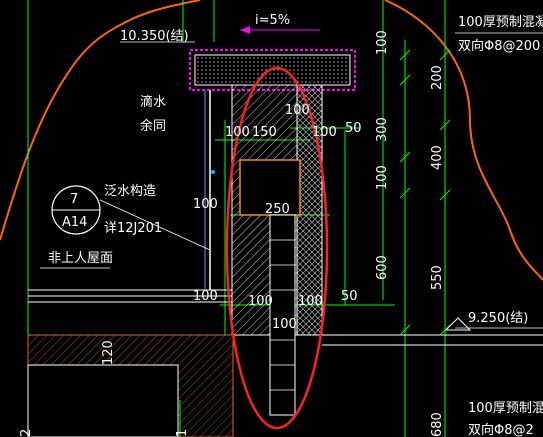 This screenshot has height=437, width=543. What do you see at coordinates (154, 36) in the screenshot?
I see `elev-top-label: 10.350(结)` at bounding box center [154, 36].